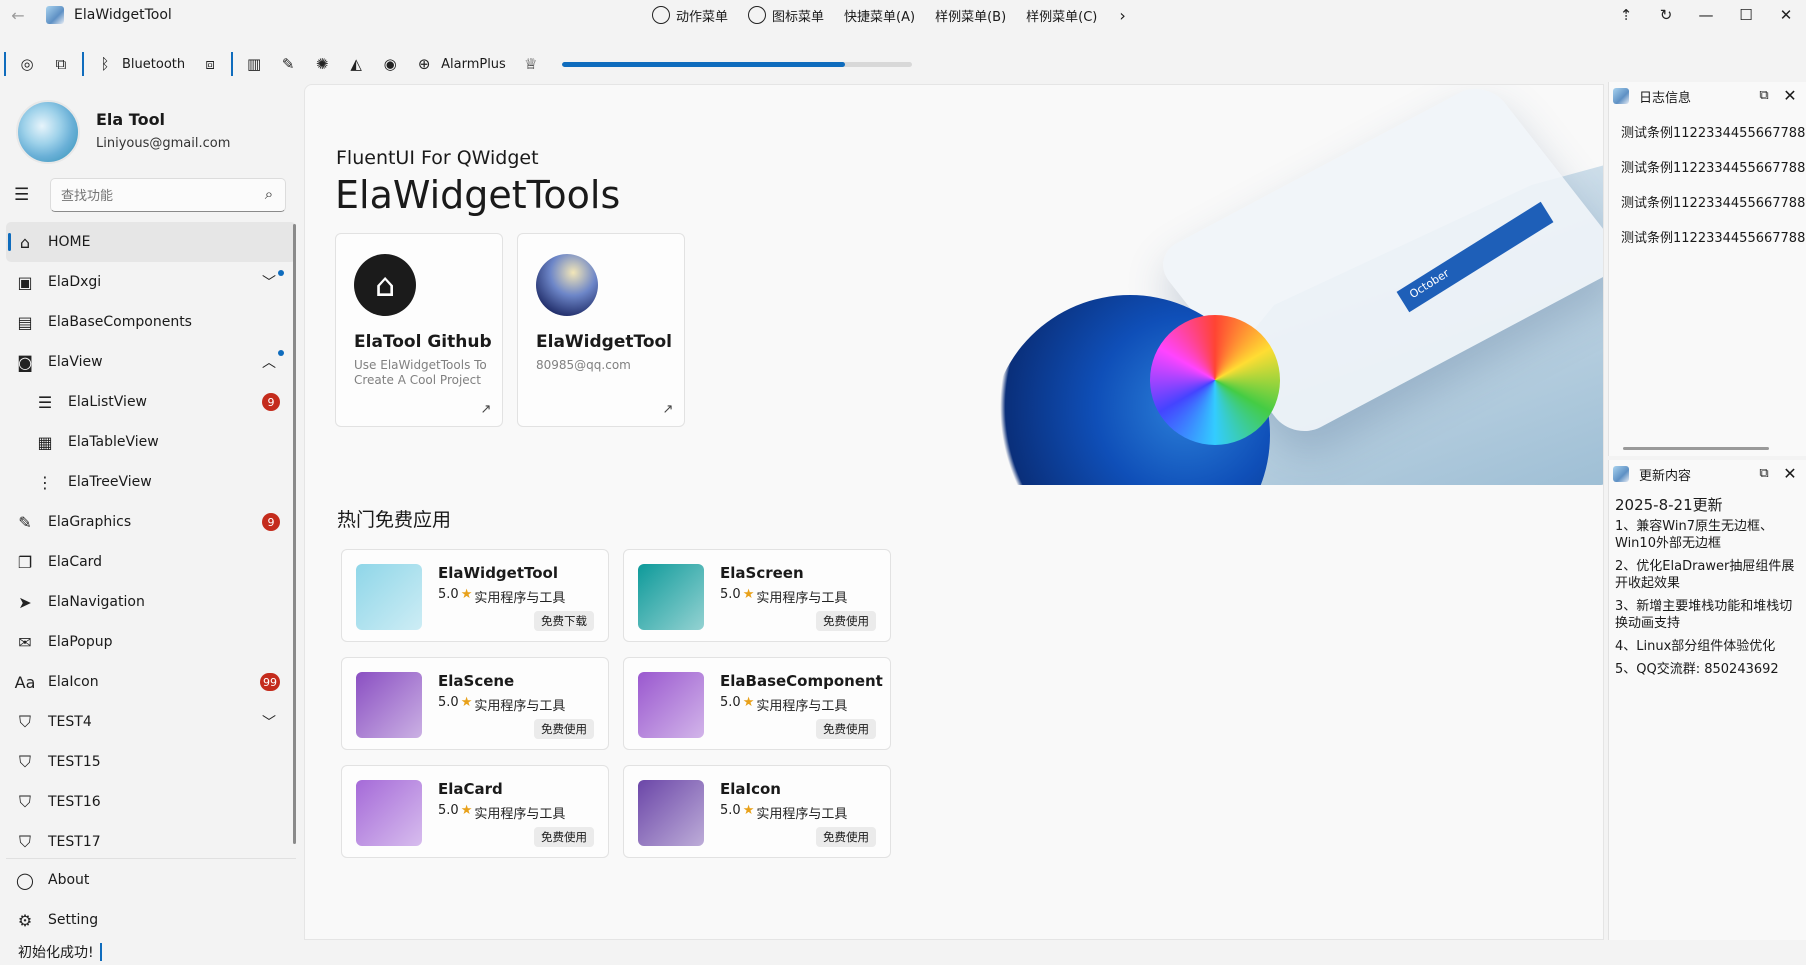 This screenshot has height=965, width=1806. I want to click on menu-action: 动作菜单, so click(690, 15).